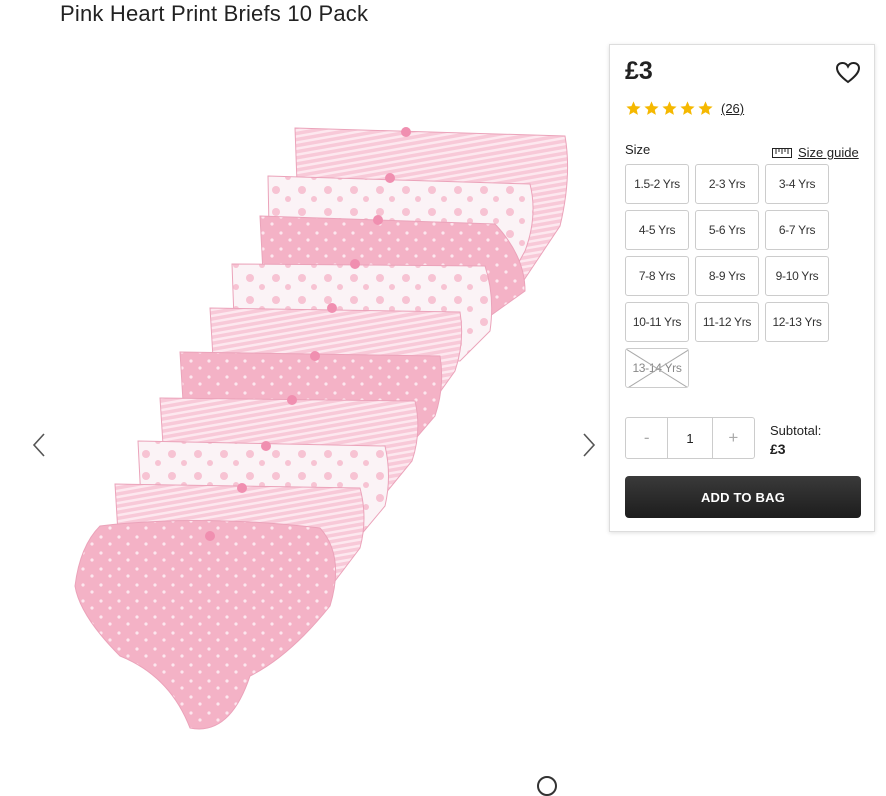 Image resolution: width=886 pixels, height=796 pixels. I want to click on size-option-label: 9-10 Yrs, so click(797, 276).